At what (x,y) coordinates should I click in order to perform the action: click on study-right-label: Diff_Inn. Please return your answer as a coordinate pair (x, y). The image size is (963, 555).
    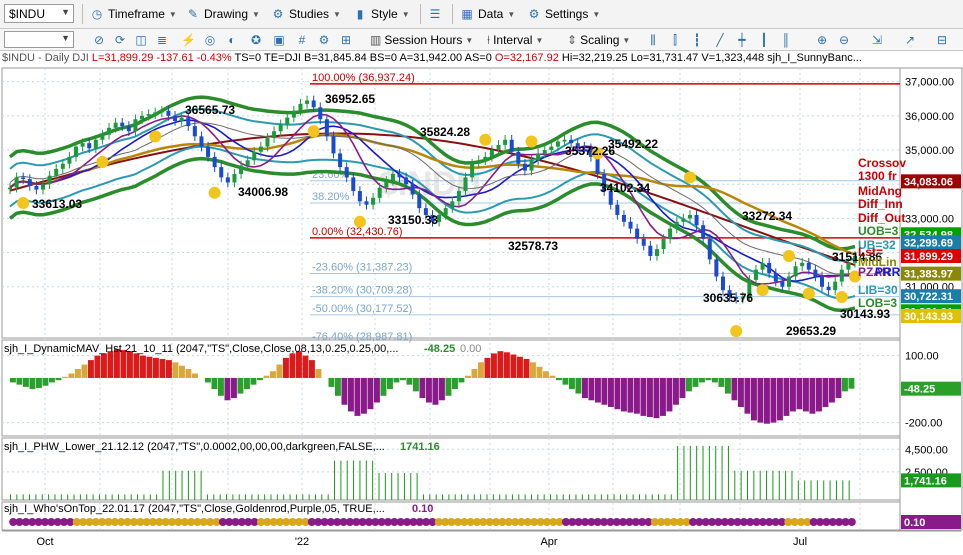
    Looking at the image, I should click on (880, 204).